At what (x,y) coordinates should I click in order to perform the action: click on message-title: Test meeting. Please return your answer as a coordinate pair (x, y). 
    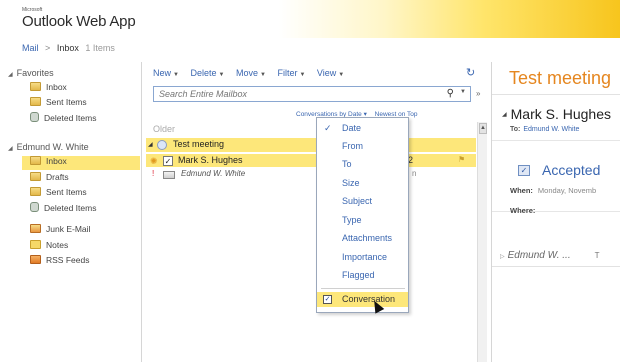
    Looking at the image, I should click on (560, 78).